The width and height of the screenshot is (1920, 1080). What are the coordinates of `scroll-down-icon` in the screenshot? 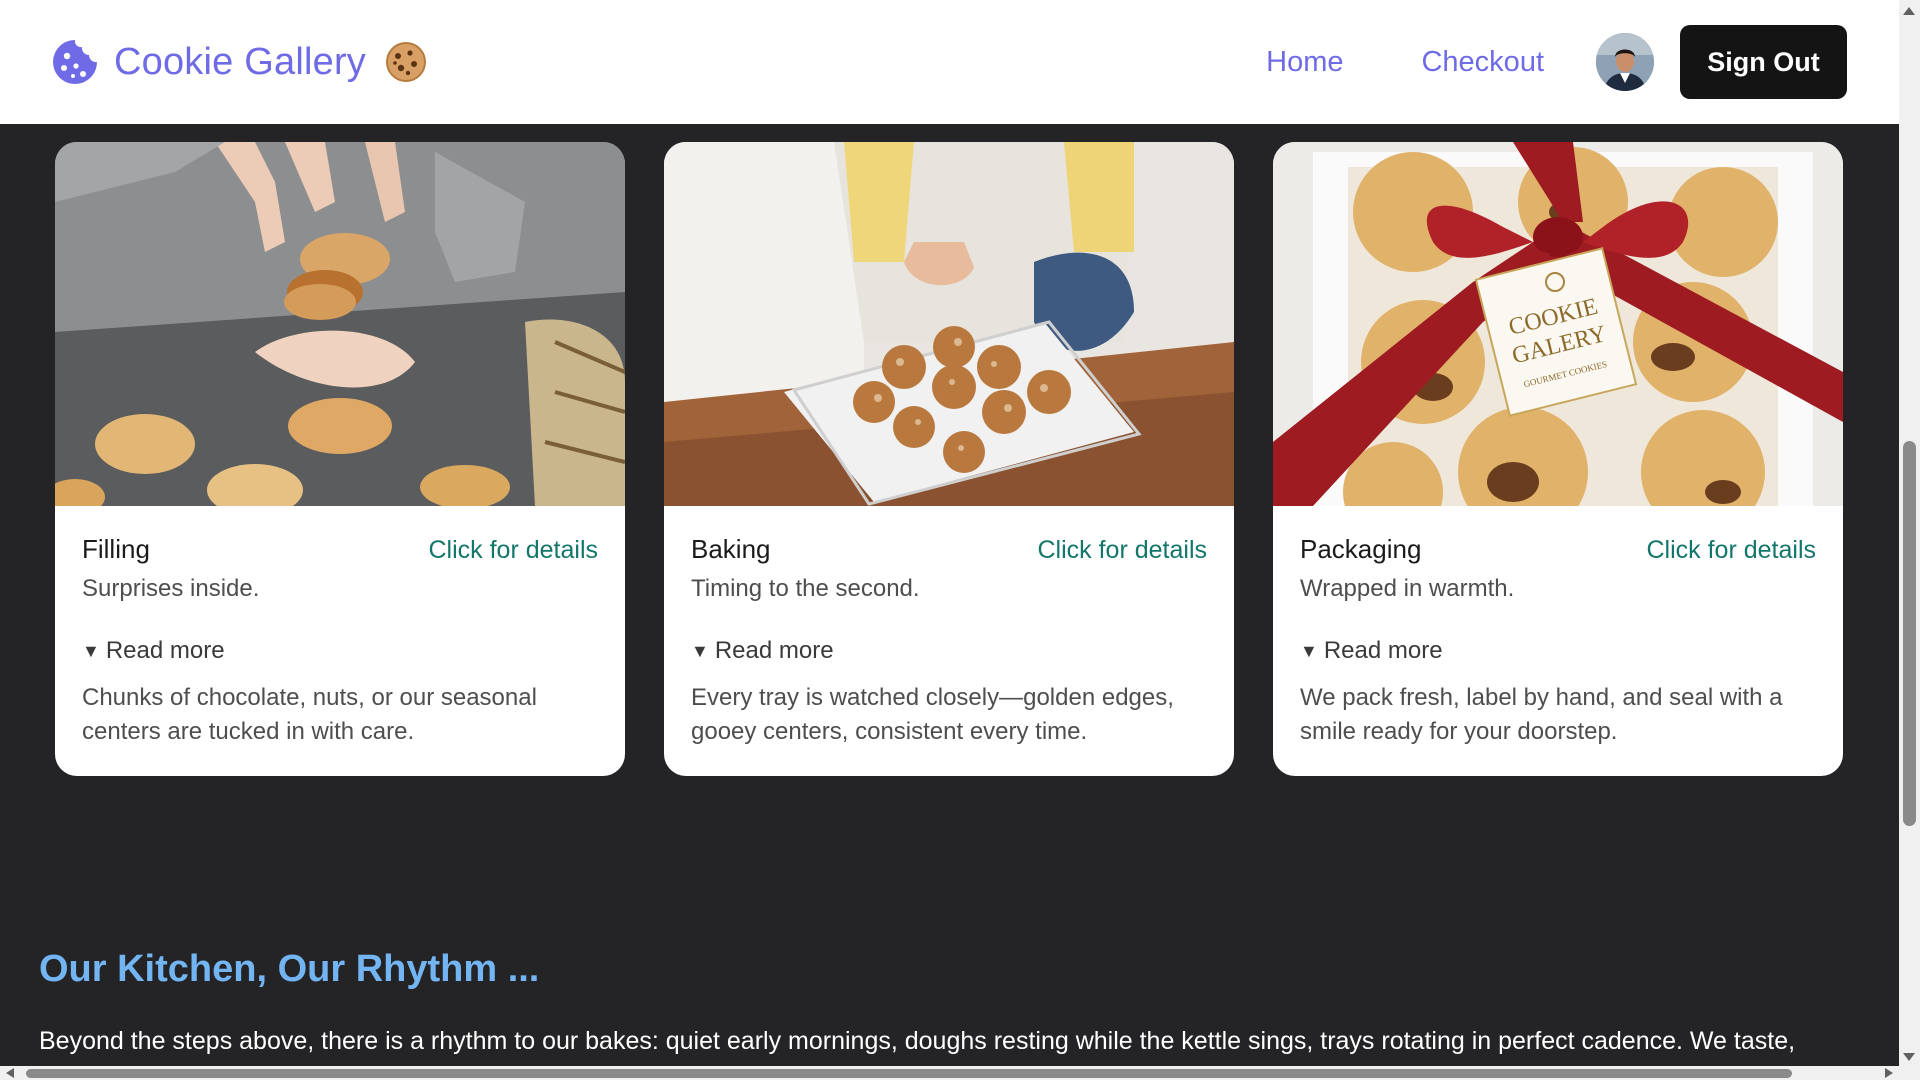 It's located at (1909, 1057).